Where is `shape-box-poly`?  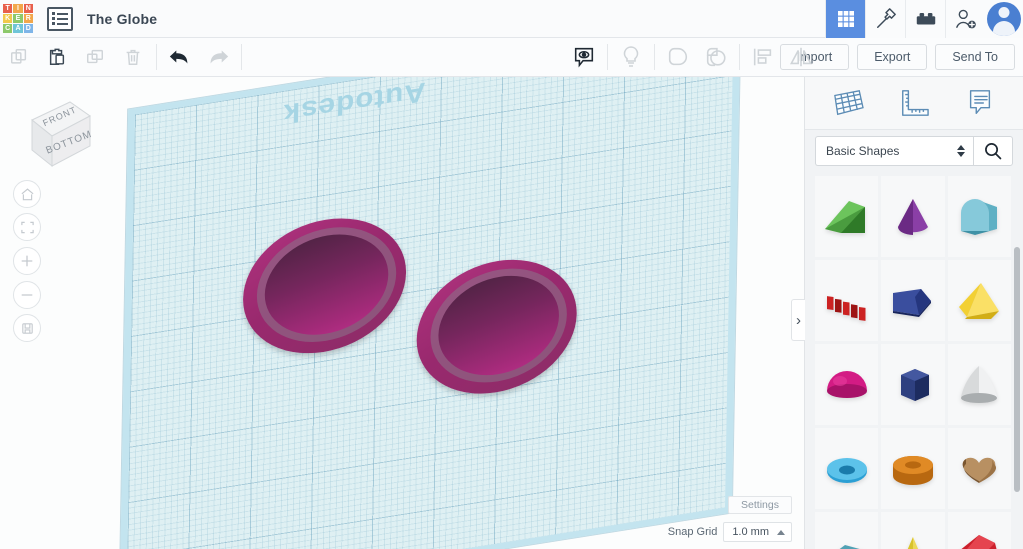 shape-box-poly is located at coordinates (913, 300).